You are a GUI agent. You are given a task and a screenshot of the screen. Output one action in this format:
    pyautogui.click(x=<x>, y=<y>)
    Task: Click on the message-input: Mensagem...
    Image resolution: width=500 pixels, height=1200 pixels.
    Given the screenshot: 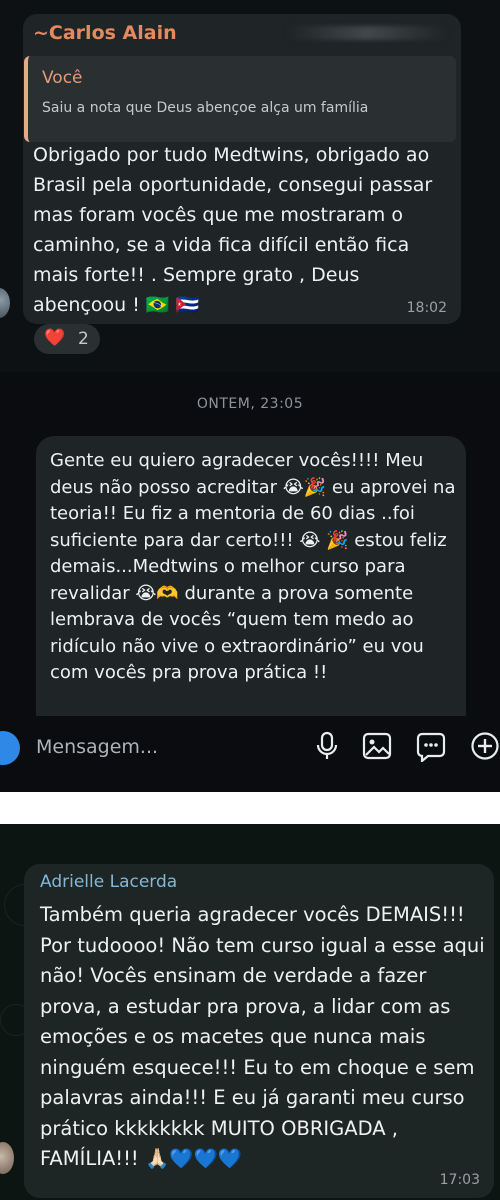 What is the action you would take?
    pyautogui.click(x=97, y=747)
    